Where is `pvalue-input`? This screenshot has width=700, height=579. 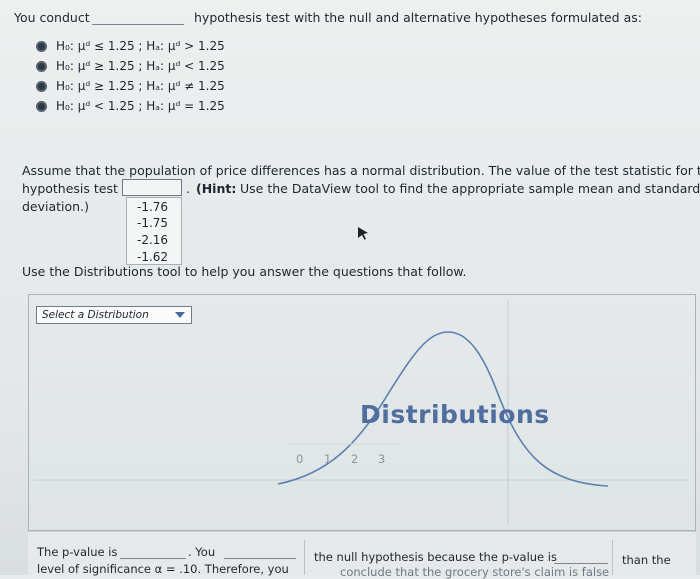
pvalue-input is located at coordinates (153, 551).